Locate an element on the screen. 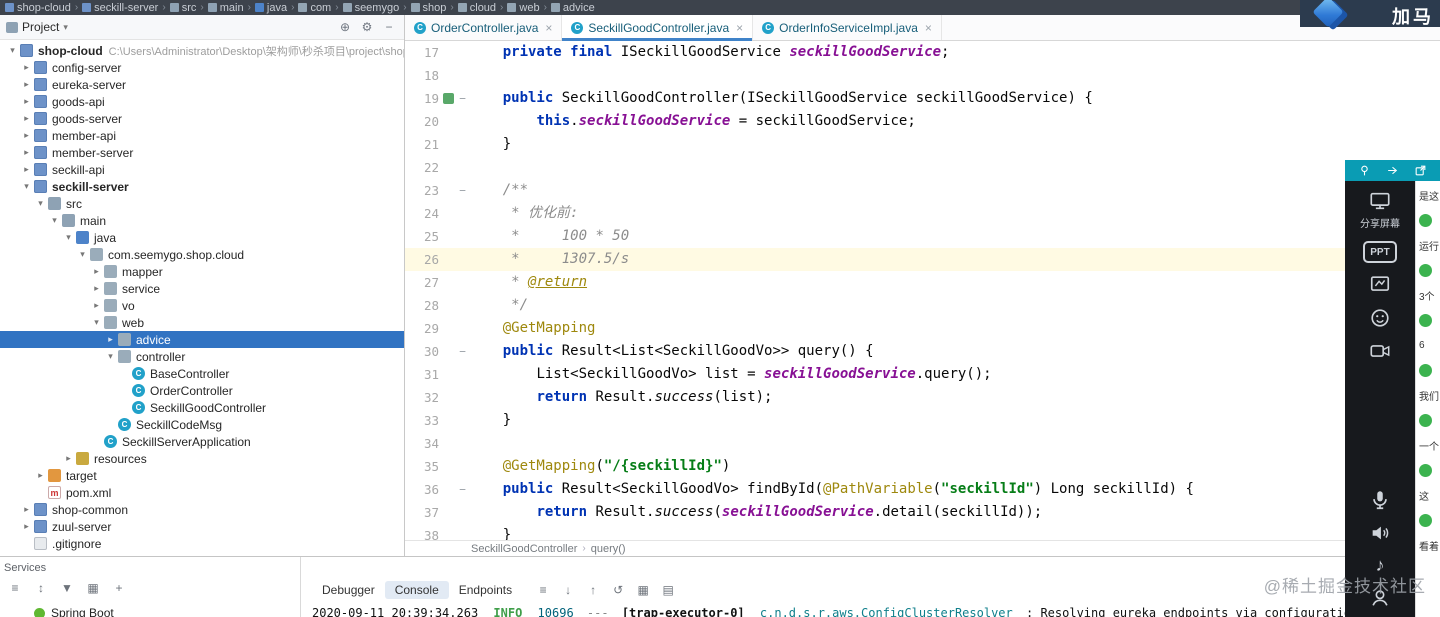 The height and width of the screenshot is (617, 1440). tree-item-web: ▾ web is located at coordinates (202, 322).